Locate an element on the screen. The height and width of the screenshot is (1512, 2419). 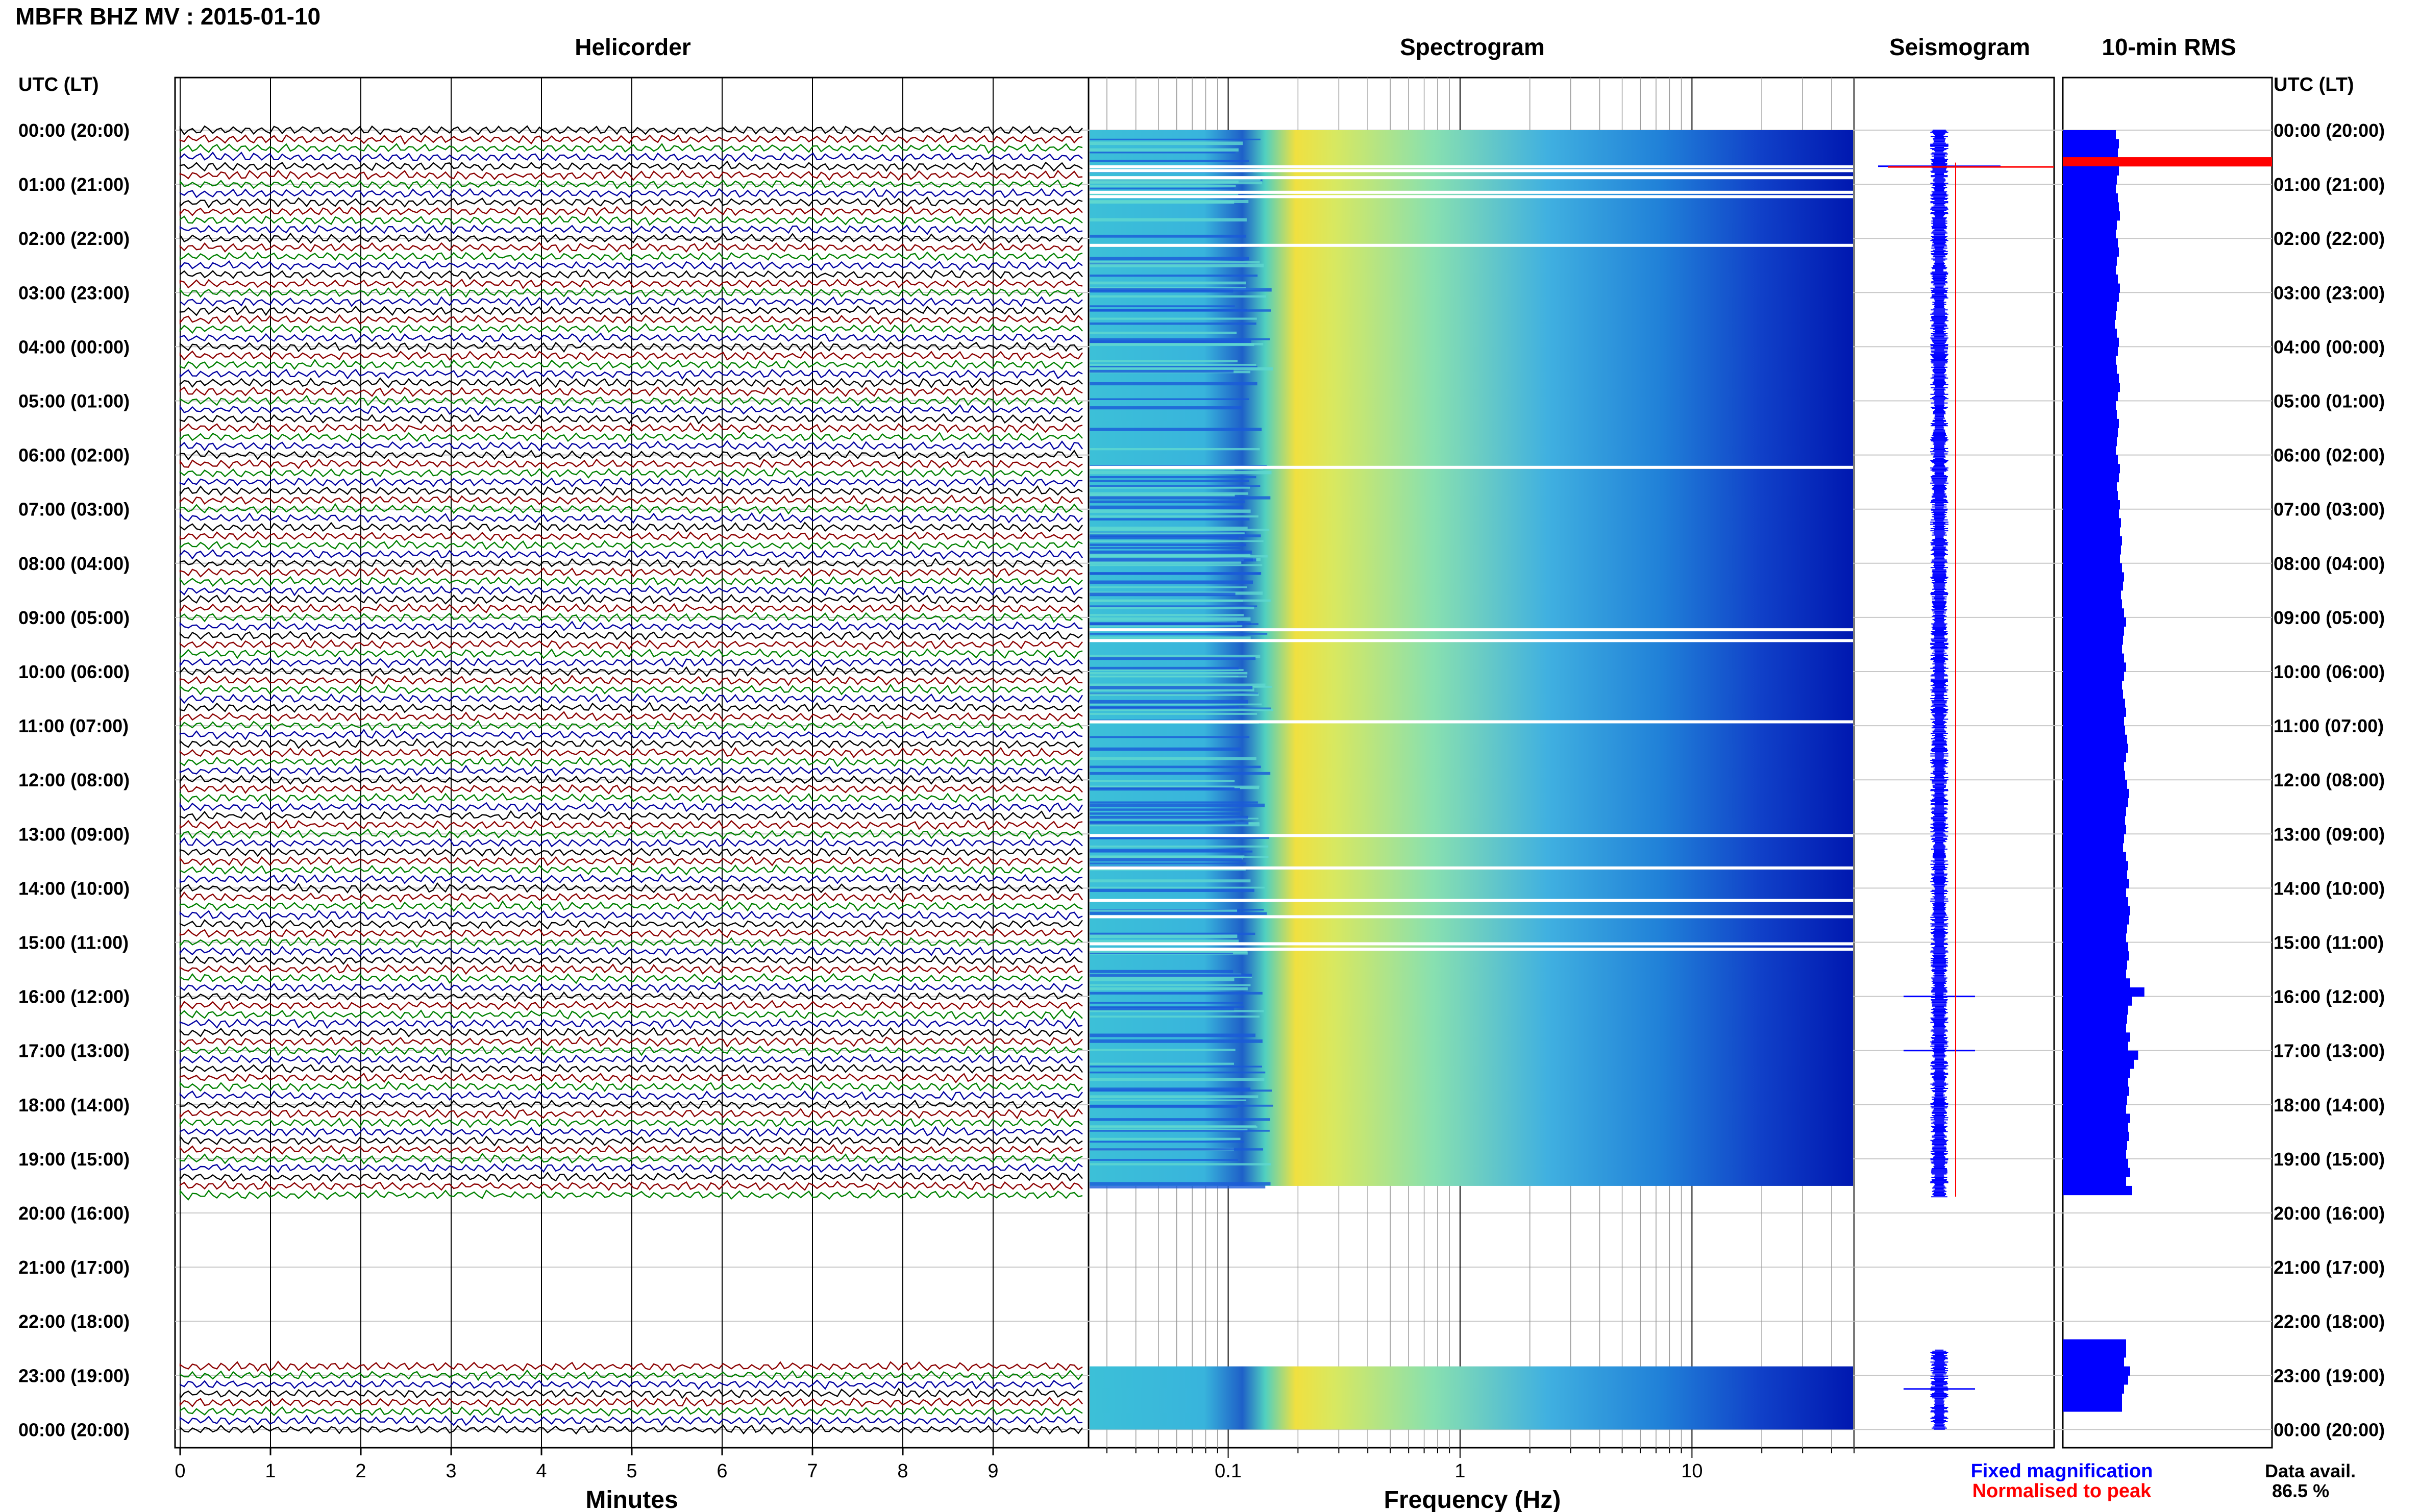
time-tick-label-left: 01:00 (21:00) is located at coordinates (74, 184).